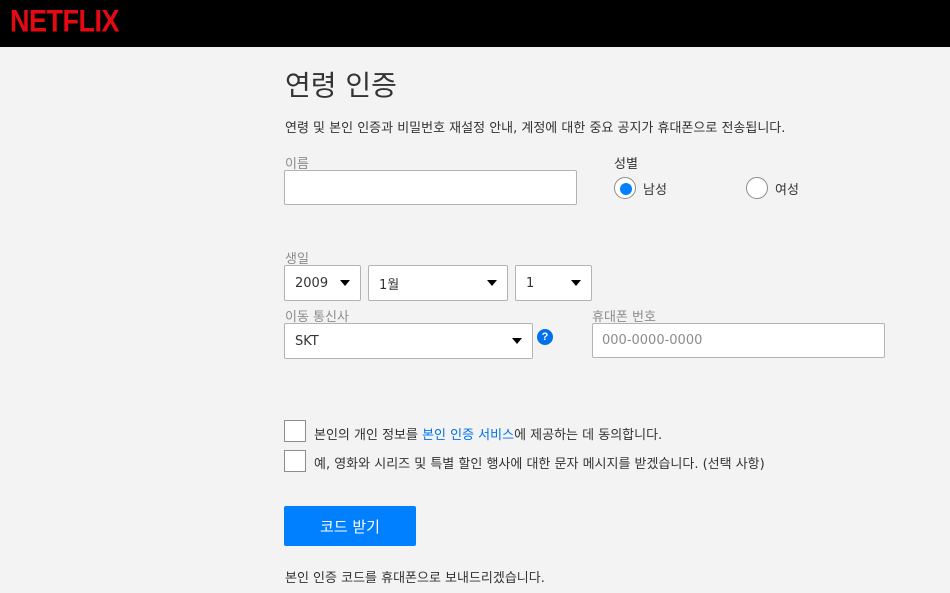 The image size is (950, 593). I want to click on gender-label: 성별, so click(626, 164).